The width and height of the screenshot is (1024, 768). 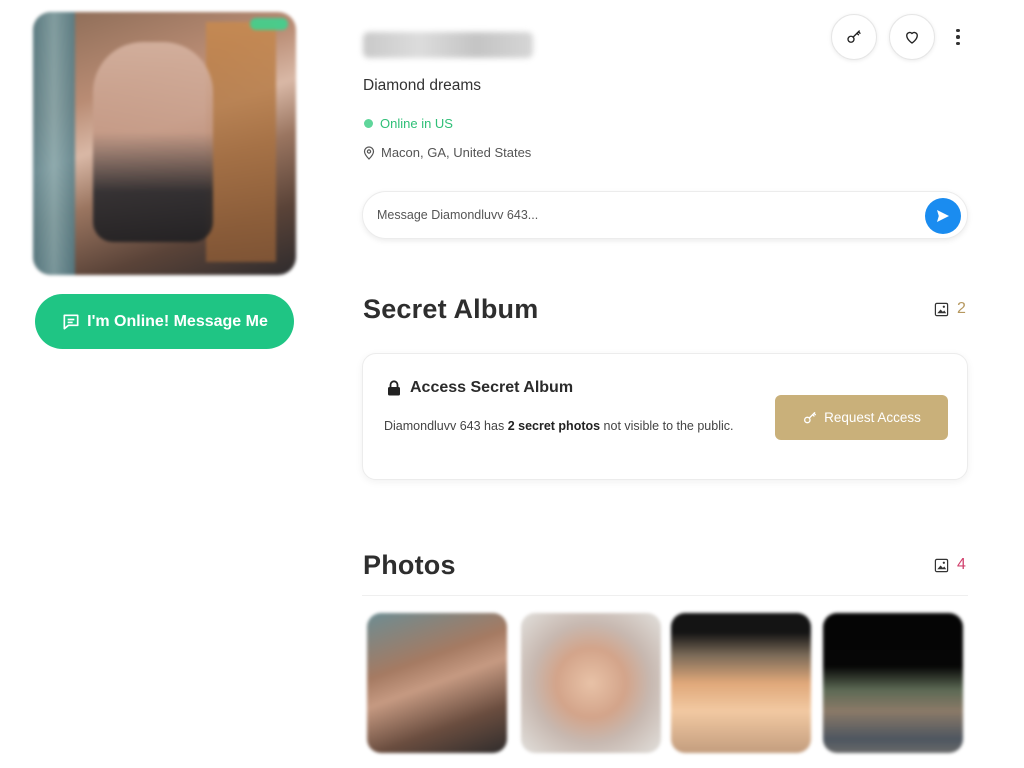 I want to click on secret-album-title: Secret Album, so click(x=451, y=309).